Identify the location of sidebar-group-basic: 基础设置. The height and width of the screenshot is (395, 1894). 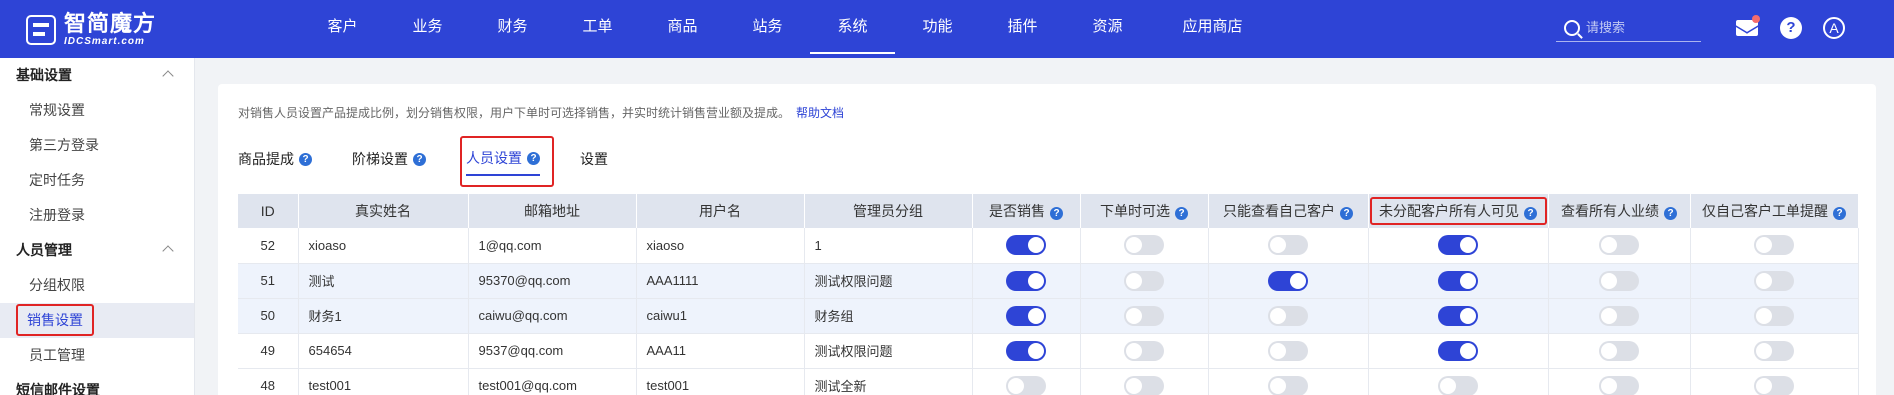
(97, 75).